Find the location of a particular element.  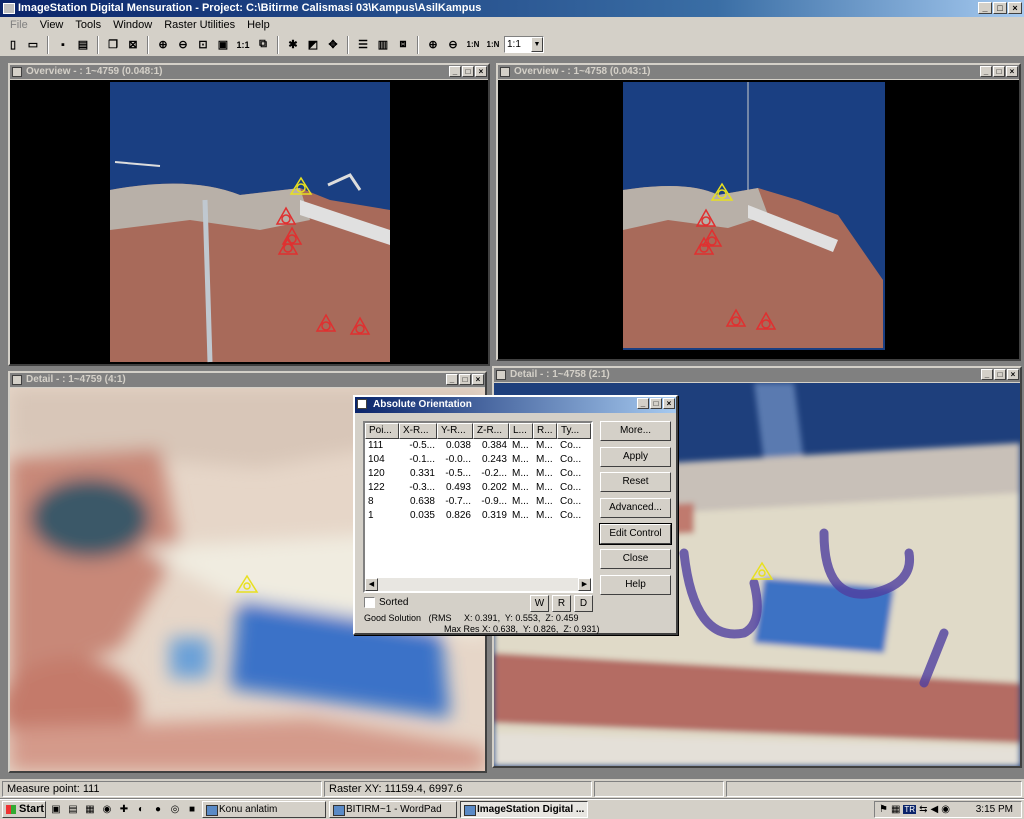

delete-icon: ⊠ is located at coordinates (133, 44).